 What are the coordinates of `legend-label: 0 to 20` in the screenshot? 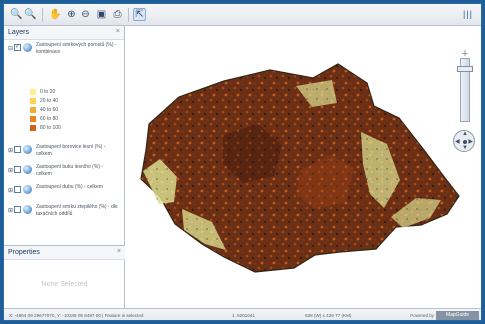 It's located at (48, 92).